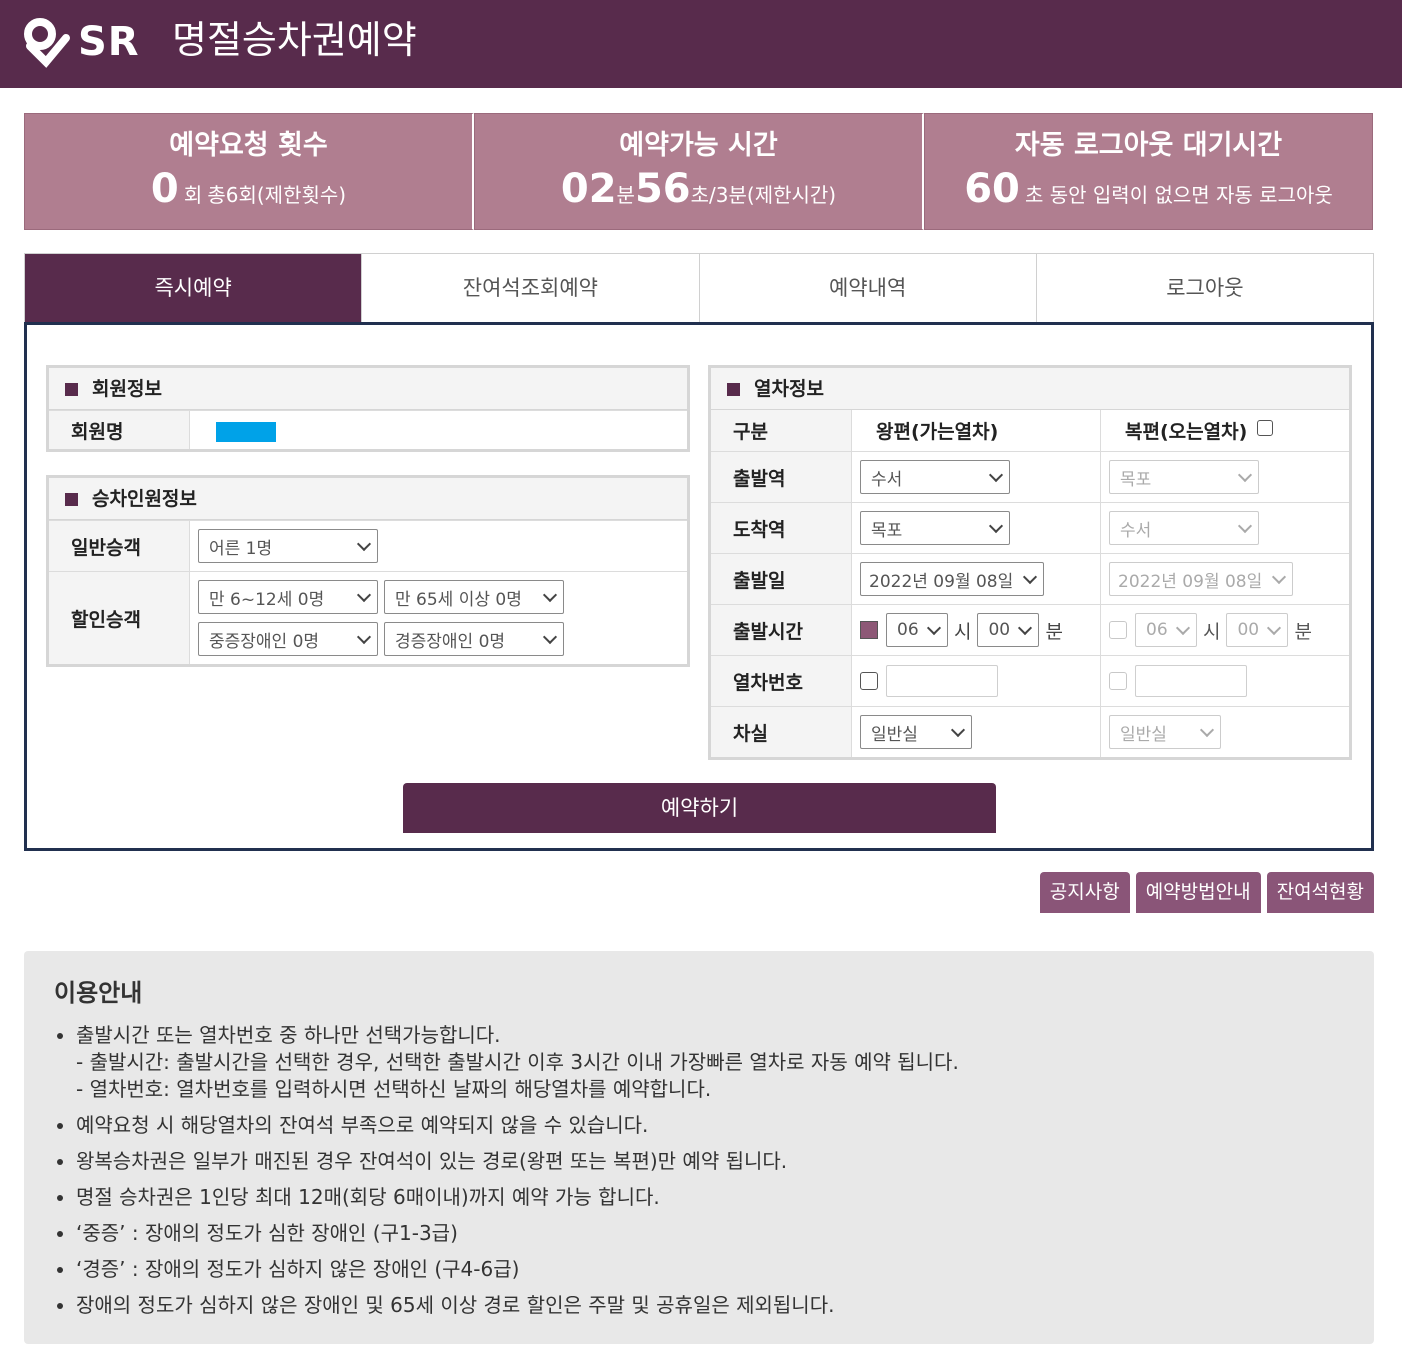 The image size is (1402, 1350). Describe the element at coordinates (1198, 892) in the screenshot. I see `reservation-guide-button: 예약방법안내` at that location.